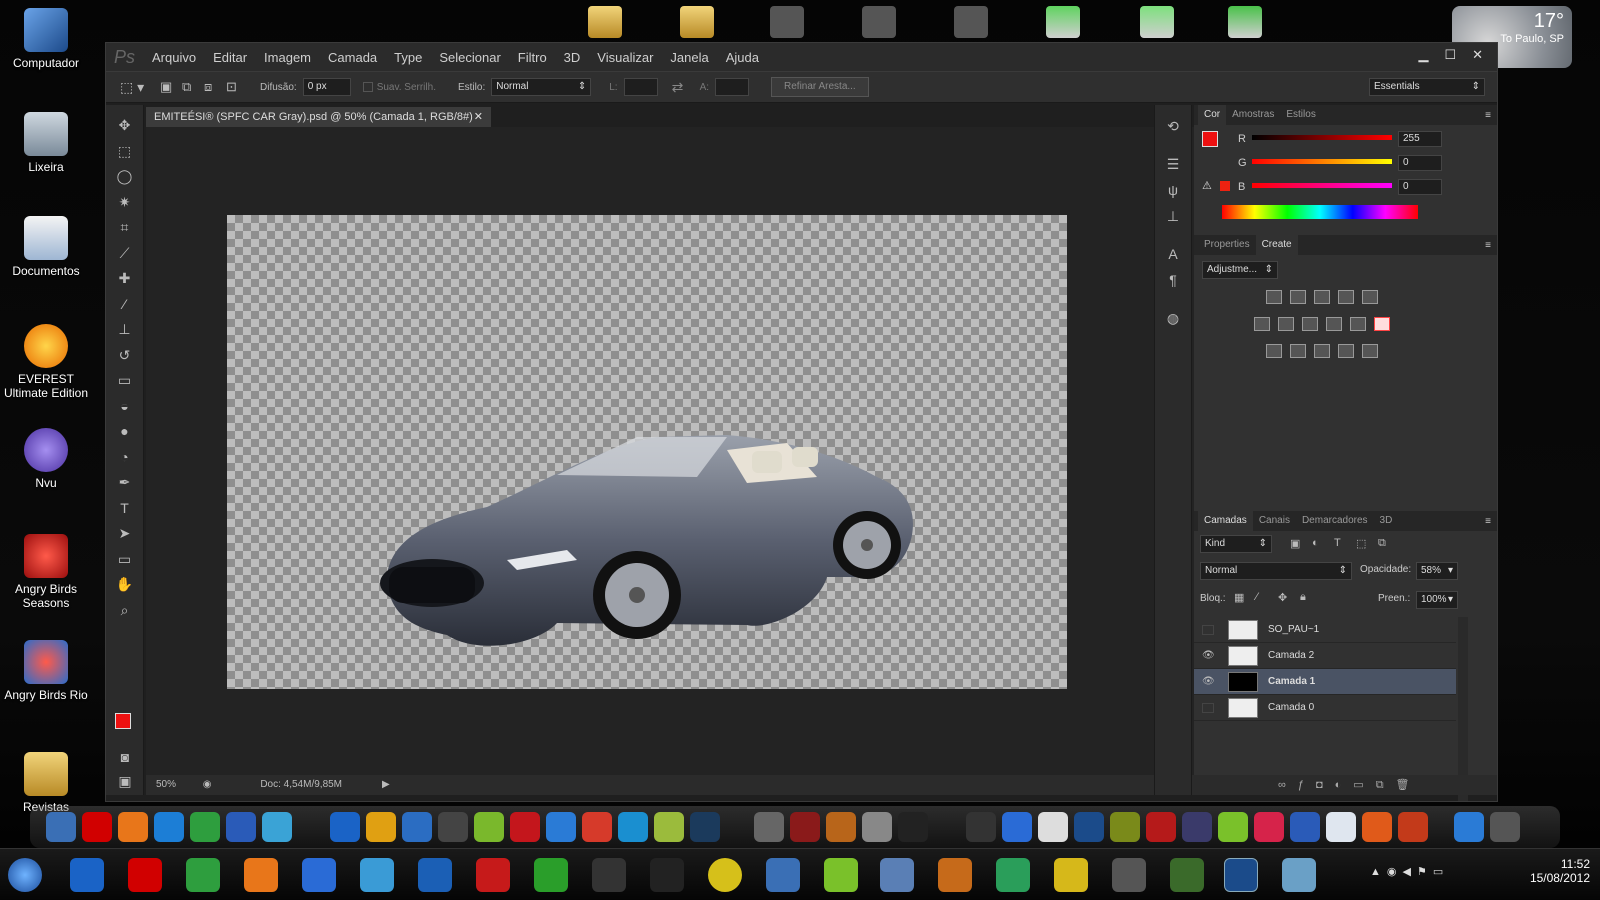 The width and height of the screenshot is (1600, 900). Describe the element at coordinates (1197, 827) in the screenshot. I see `after-effects-icon` at that location.